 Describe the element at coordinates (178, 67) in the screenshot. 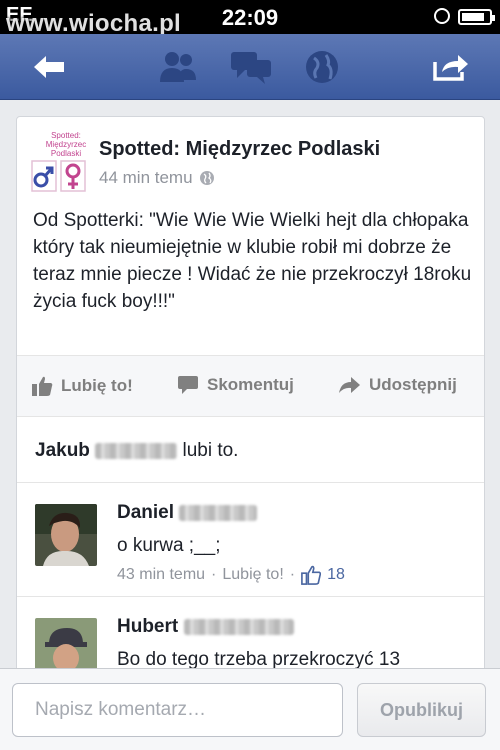

I see `friends-icon` at that location.